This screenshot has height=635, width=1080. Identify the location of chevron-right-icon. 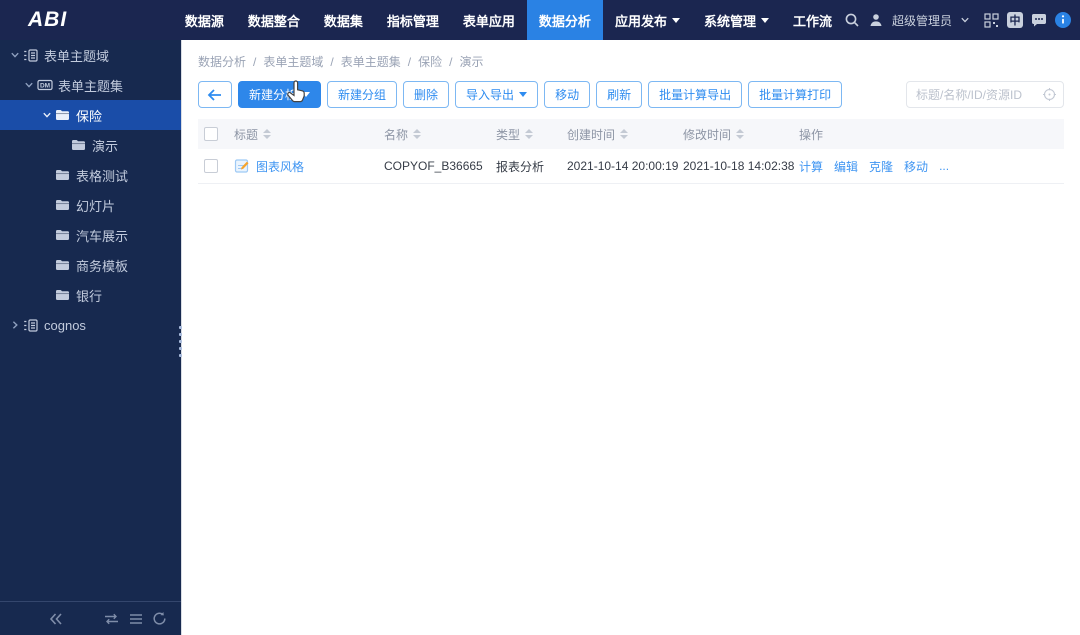
(15, 325).